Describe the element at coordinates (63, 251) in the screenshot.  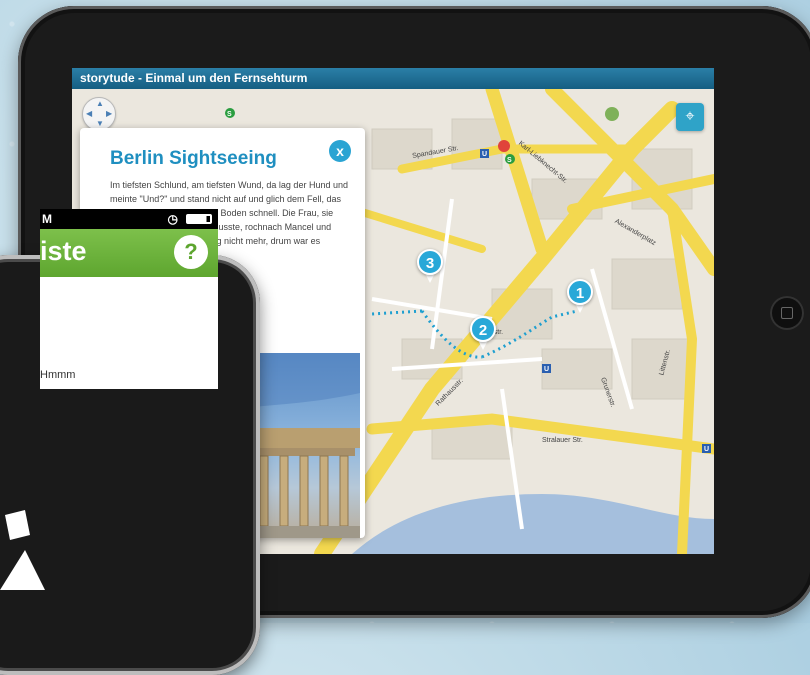
I see `screen-title: iste` at that location.